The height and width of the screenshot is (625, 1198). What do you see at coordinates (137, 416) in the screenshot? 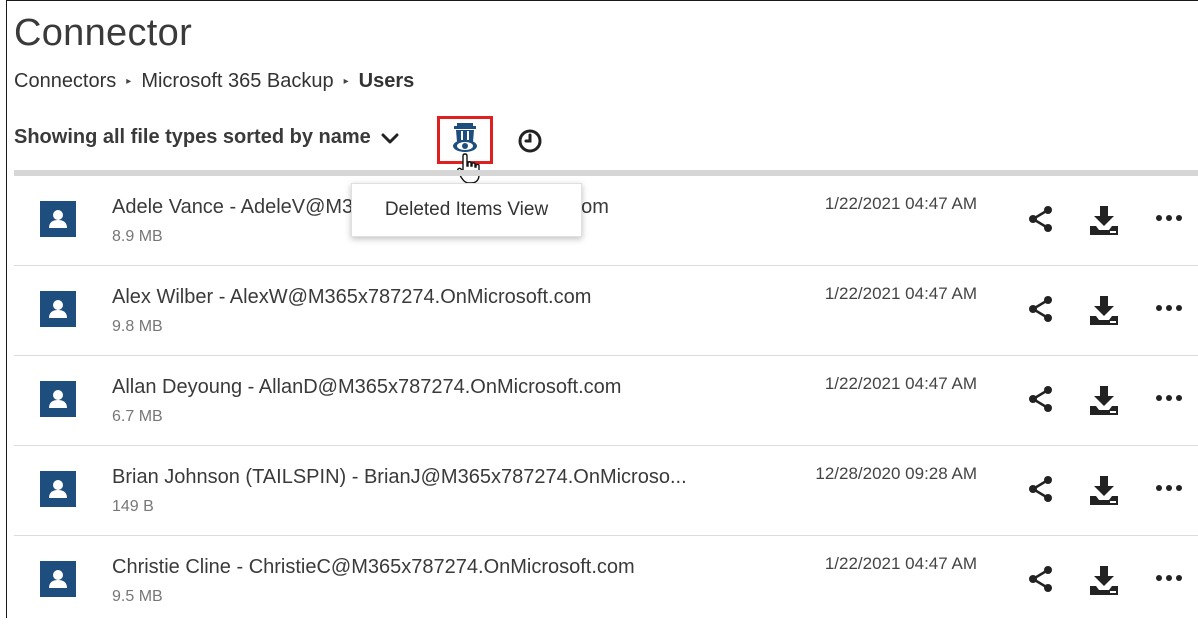
I see `user-size: 6.7 MB` at bounding box center [137, 416].